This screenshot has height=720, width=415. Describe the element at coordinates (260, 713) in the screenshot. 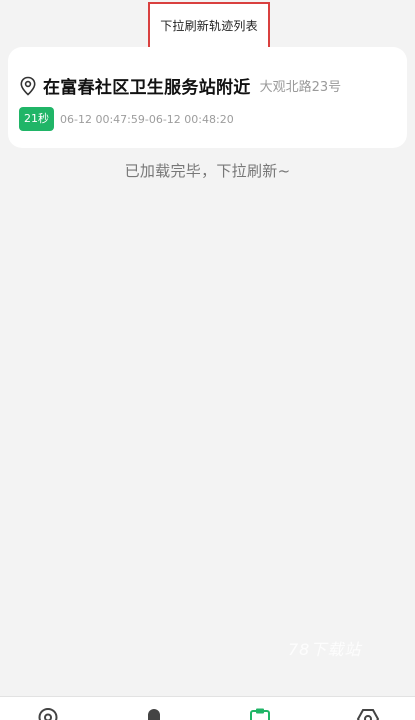

I see `clipboard-icon` at that location.